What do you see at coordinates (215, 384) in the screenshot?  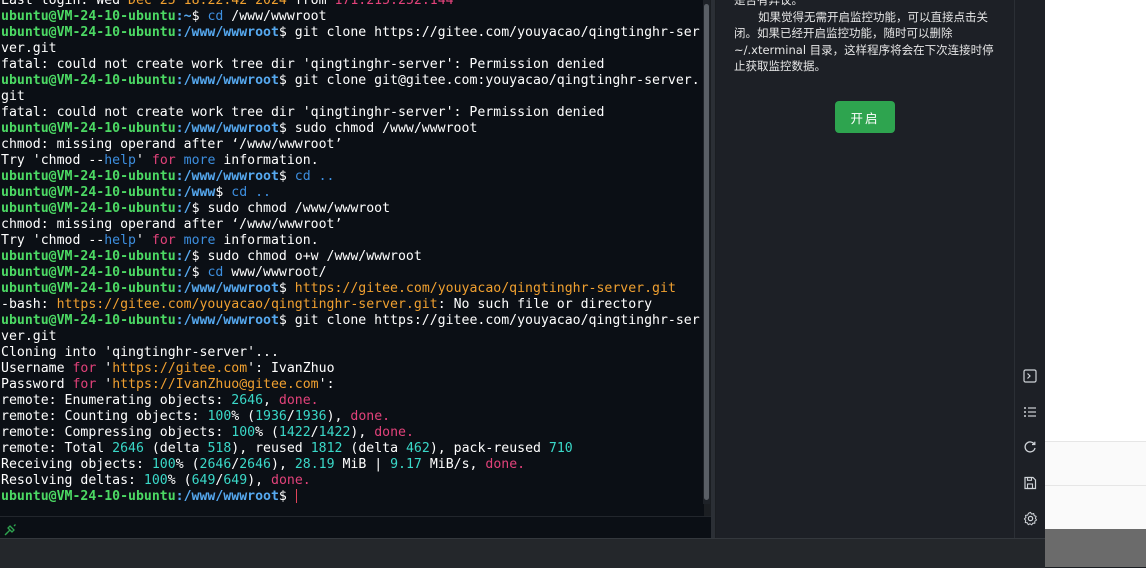 I see `terminal-text-segment: https://IvanZhuo@gitee.com` at bounding box center [215, 384].